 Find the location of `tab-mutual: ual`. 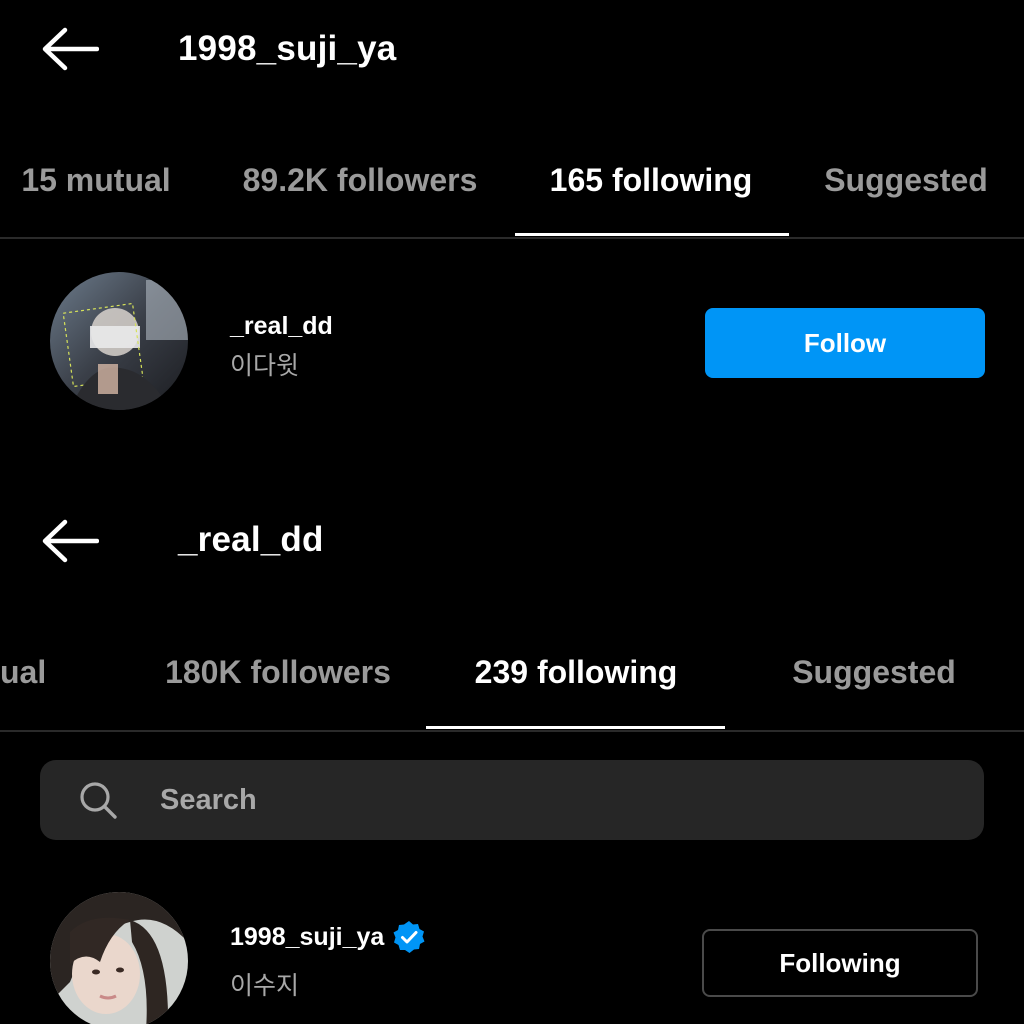

tab-mutual: ual is located at coordinates (25, 672).